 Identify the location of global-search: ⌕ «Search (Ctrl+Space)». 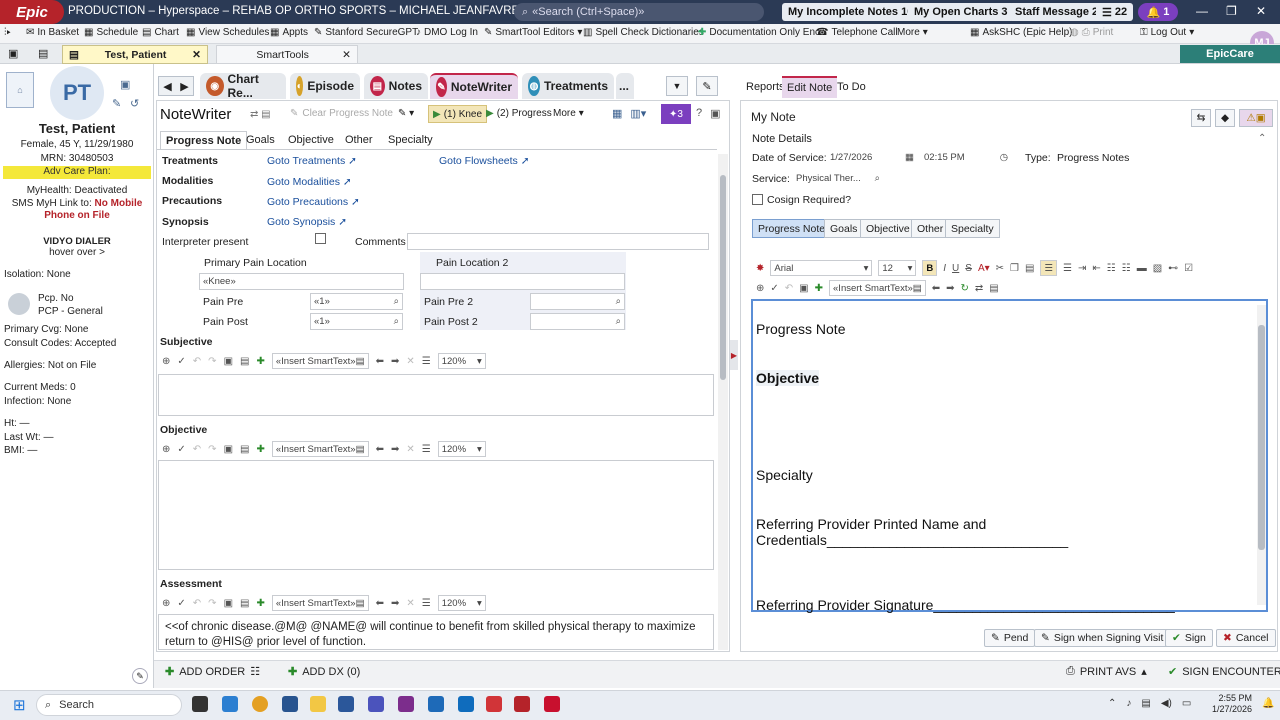
(639, 12).